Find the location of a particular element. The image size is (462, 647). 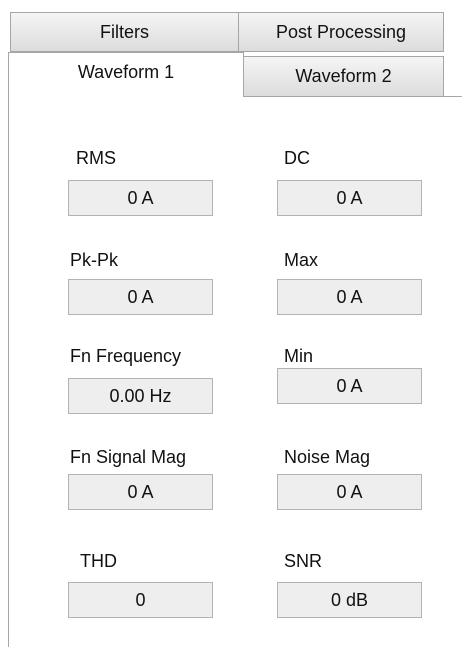

min-value: 0 A is located at coordinates (349, 386).